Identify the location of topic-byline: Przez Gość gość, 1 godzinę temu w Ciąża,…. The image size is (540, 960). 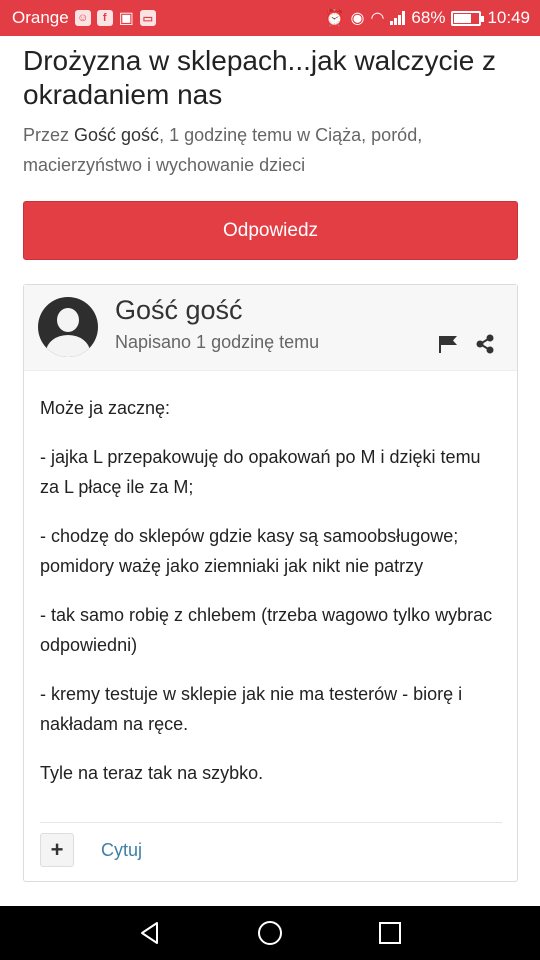
(273, 150).